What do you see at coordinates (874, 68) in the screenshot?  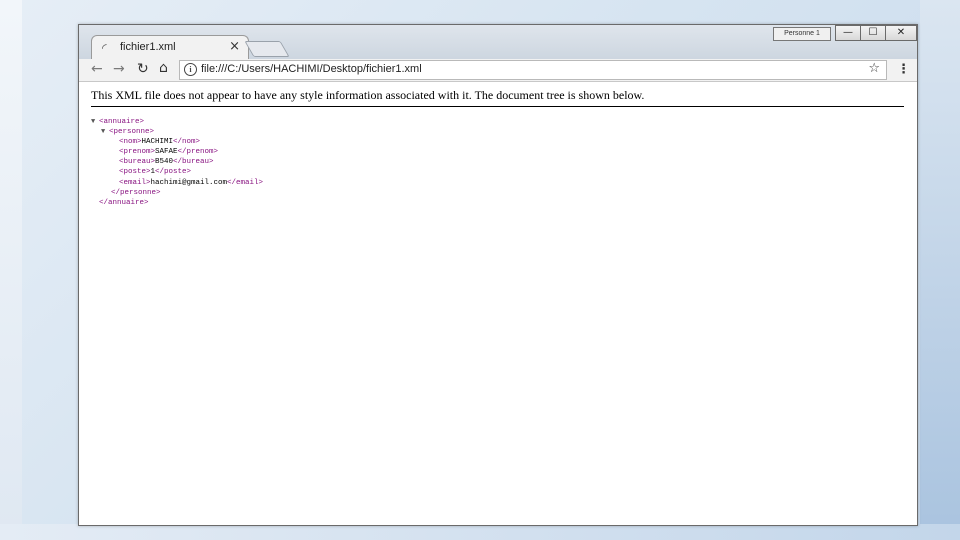 I see `bookmark-star-icon: ☆` at bounding box center [874, 68].